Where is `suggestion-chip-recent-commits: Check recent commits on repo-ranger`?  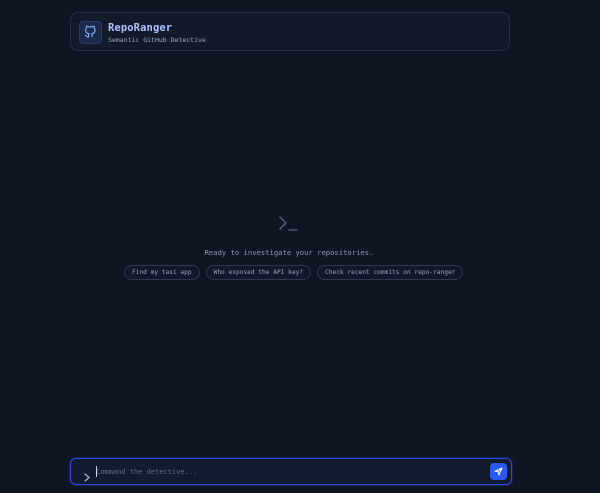 suggestion-chip-recent-commits: Check recent commits on repo-ranger is located at coordinates (390, 272).